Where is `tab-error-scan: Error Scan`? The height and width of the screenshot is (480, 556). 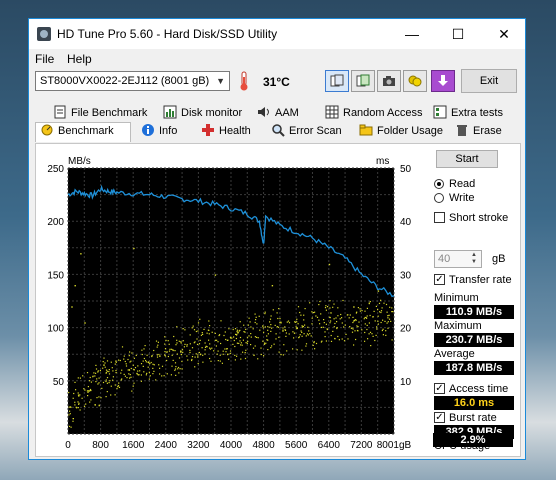 tab-error-scan: Error Scan is located at coordinates (306, 131).